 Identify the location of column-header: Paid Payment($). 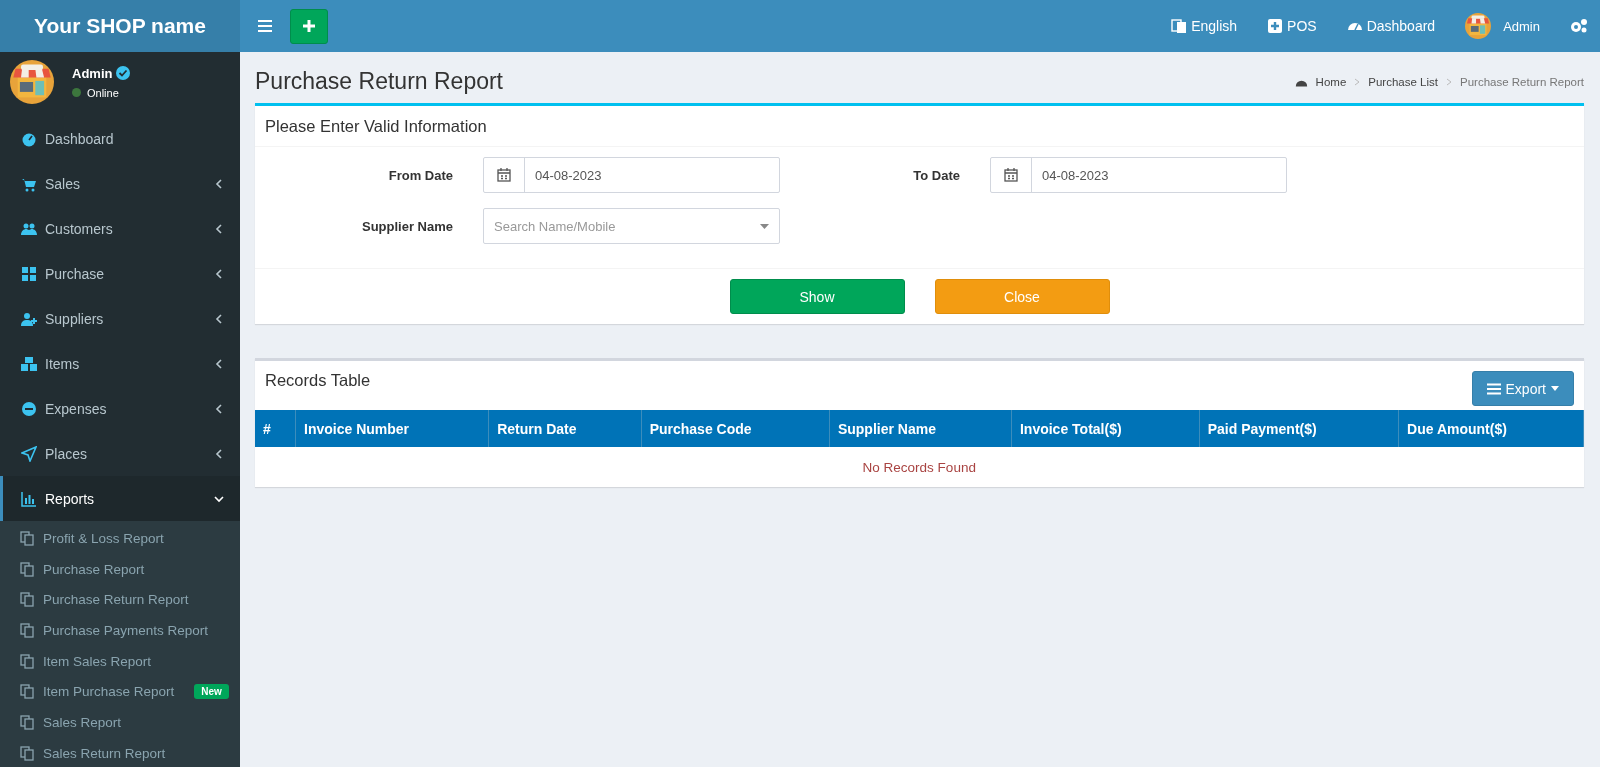
(1299, 428).